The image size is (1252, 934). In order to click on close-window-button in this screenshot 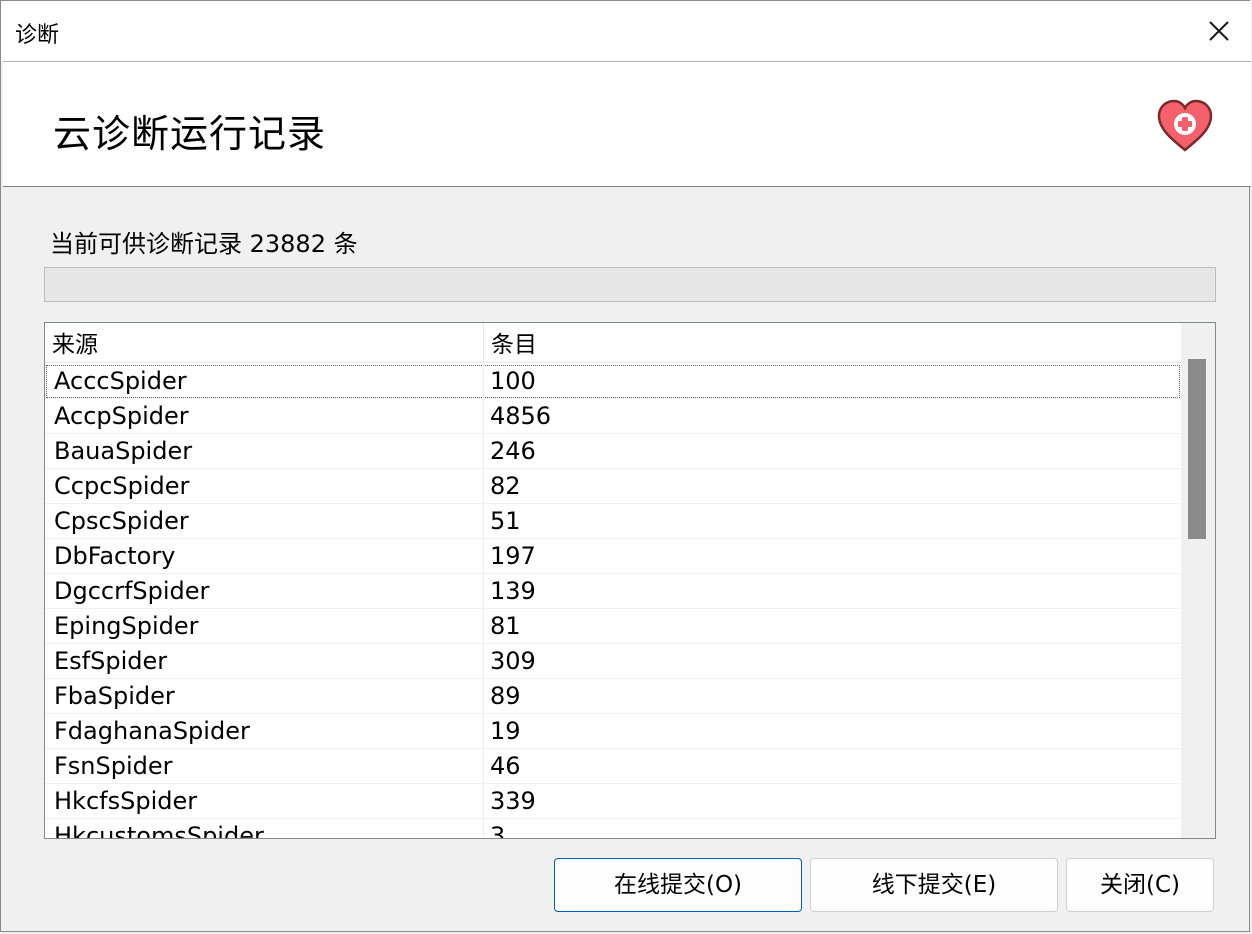, I will do `click(1219, 31)`.